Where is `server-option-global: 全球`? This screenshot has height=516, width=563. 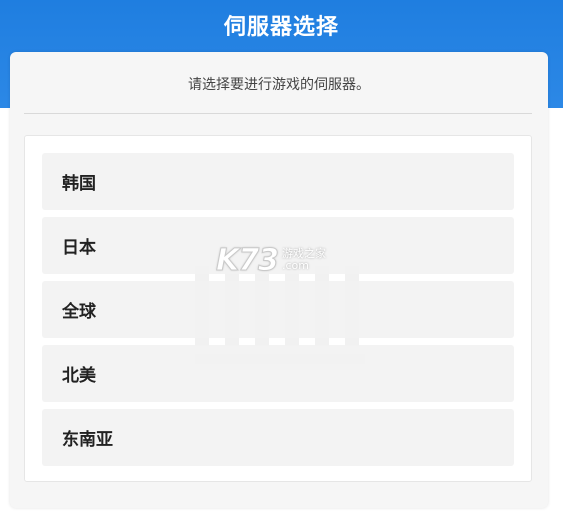 server-option-global: 全球 is located at coordinates (278, 309).